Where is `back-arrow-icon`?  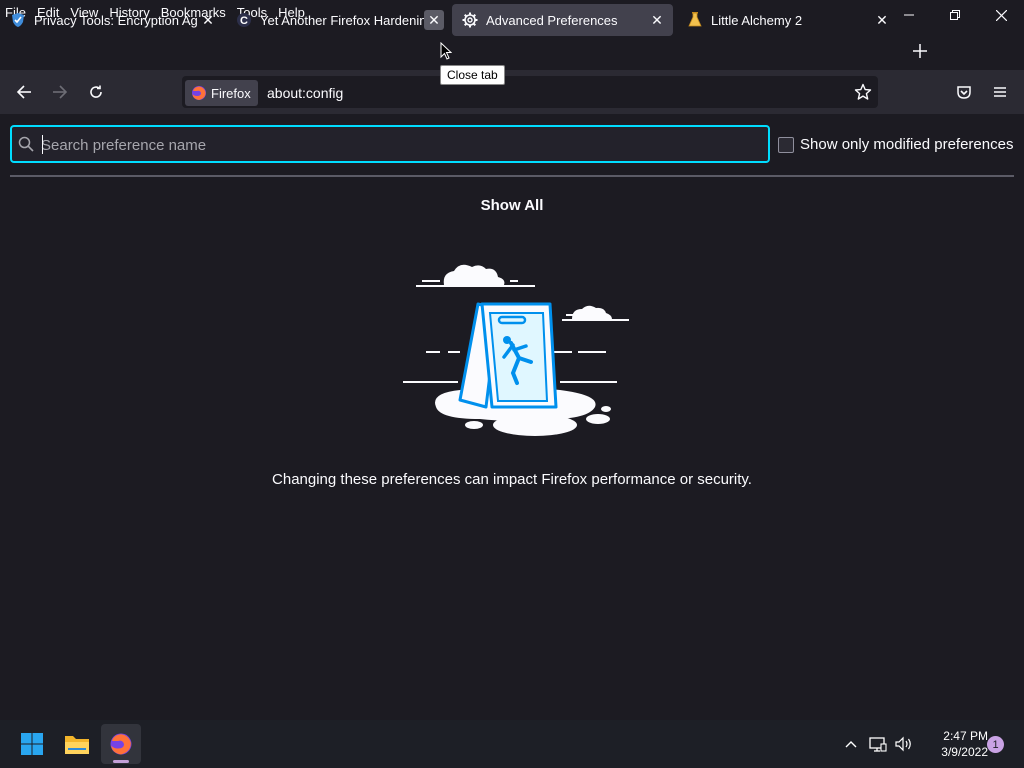
back-arrow-icon is located at coordinates (23, 92).